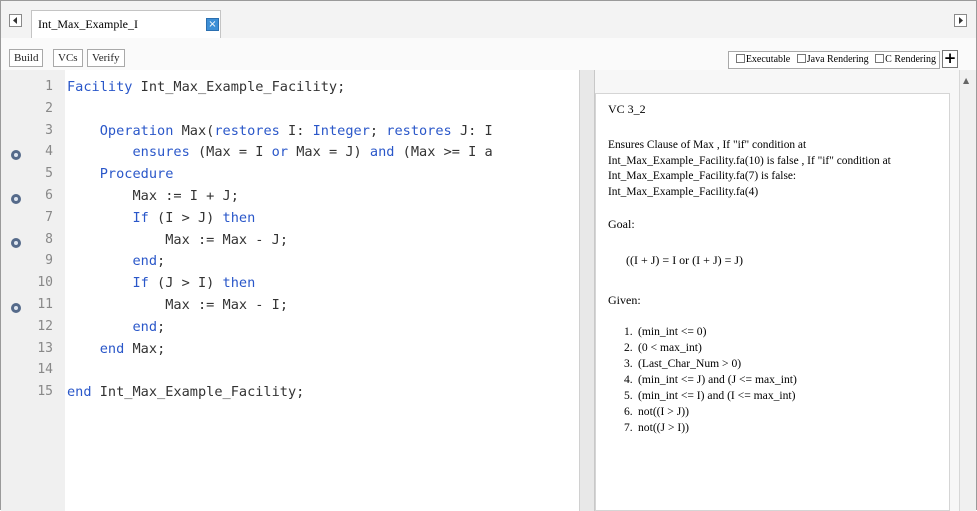  I want to click on code-line: 2, so click(290, 112).